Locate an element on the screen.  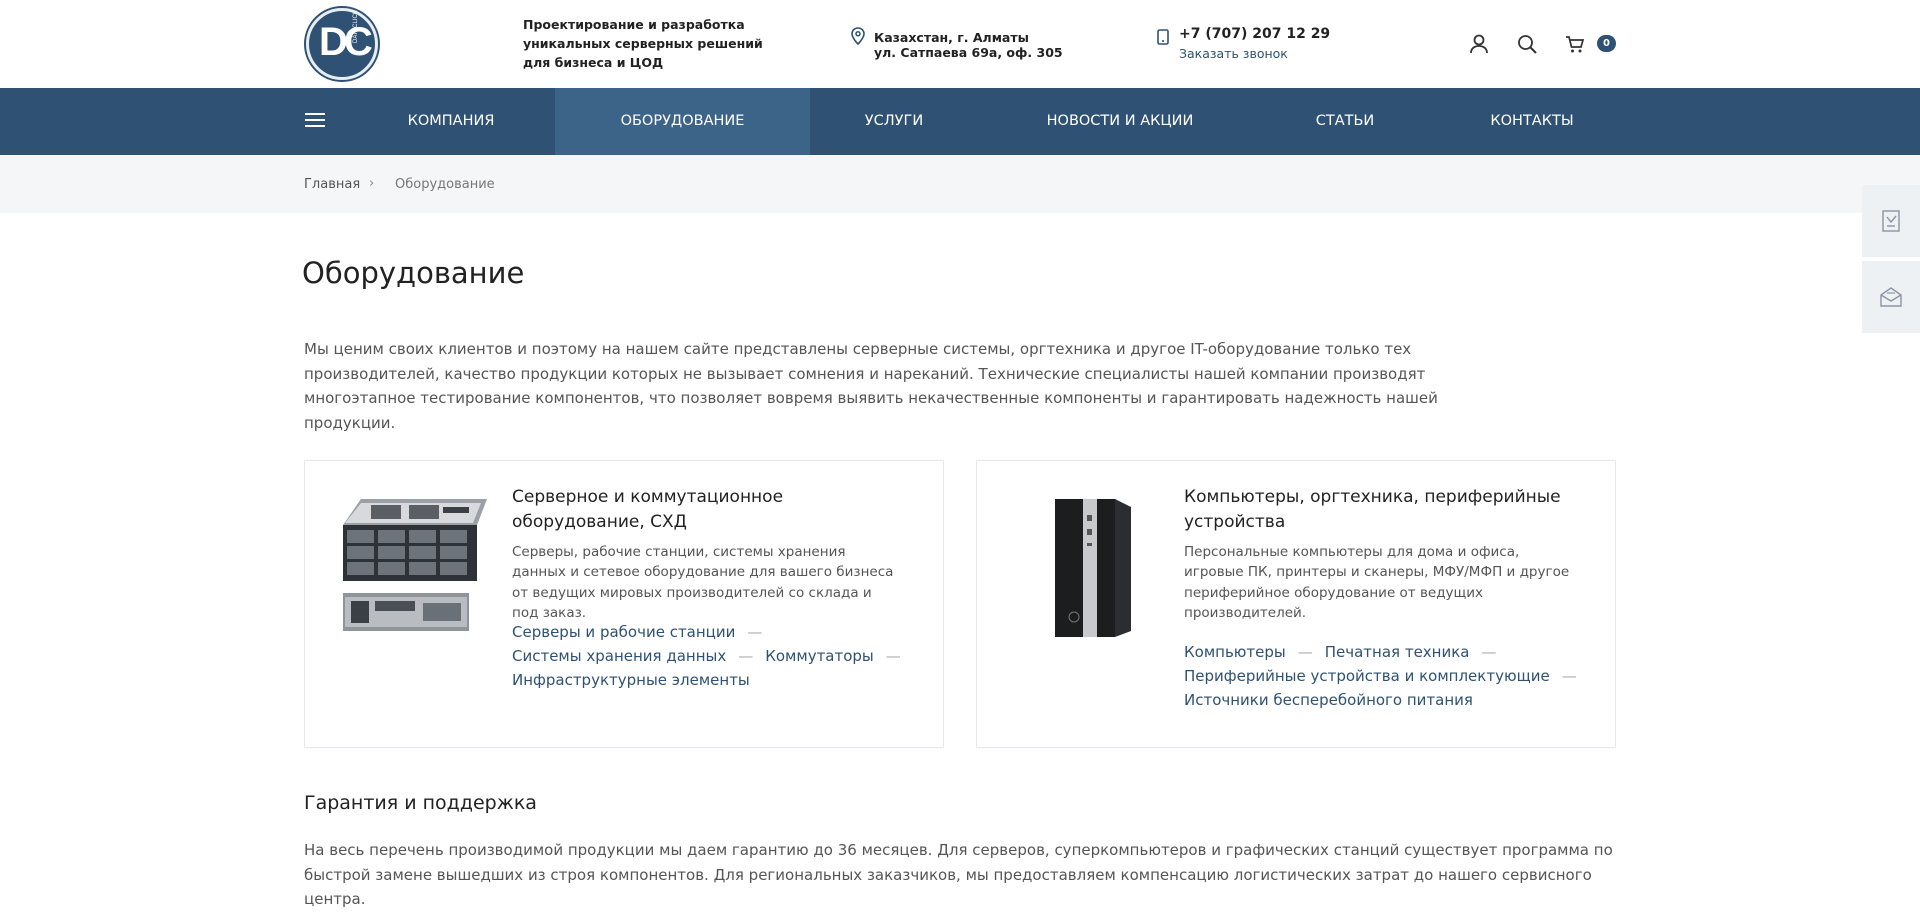
cart-icon is located at coordinates (1575, 44).